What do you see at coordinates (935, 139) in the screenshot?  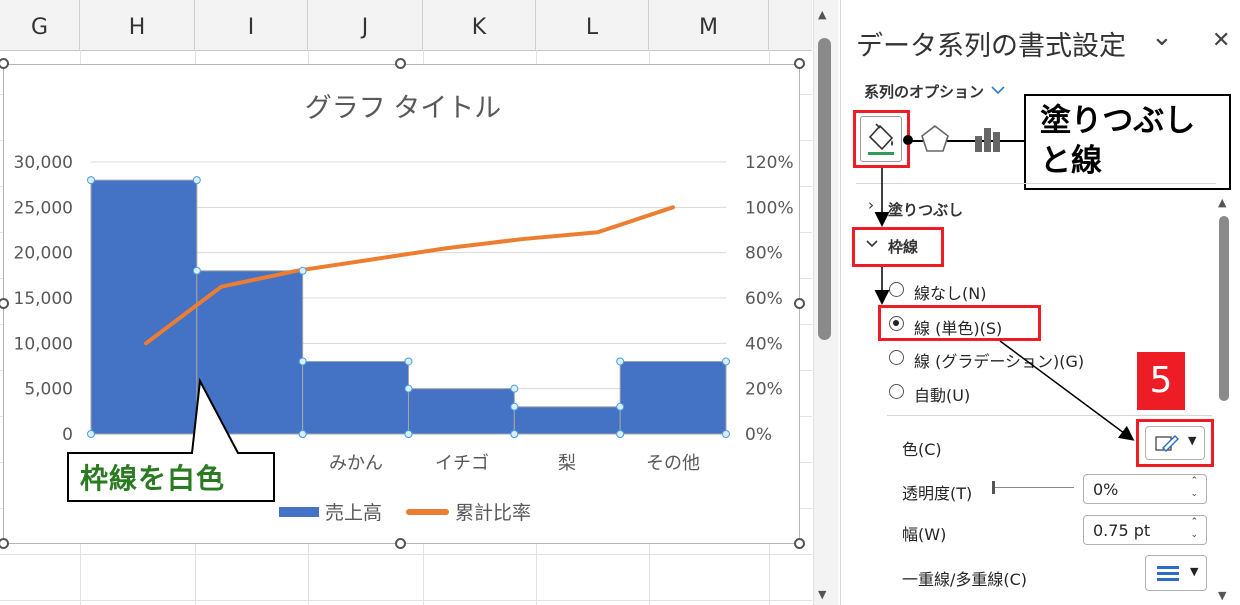 I see `pentagon-effects-icon` at bounding box center [935, 139].